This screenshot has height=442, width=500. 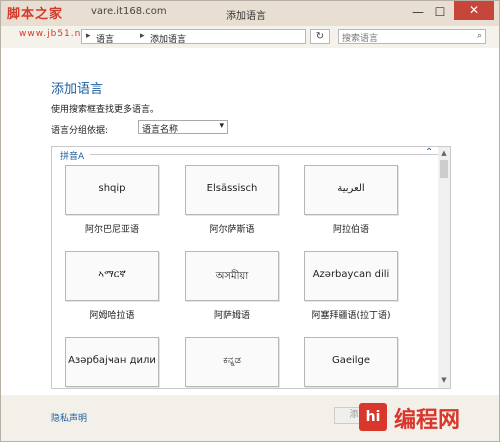 I want to click on minimize-button: —, so click(x=418, y=12).